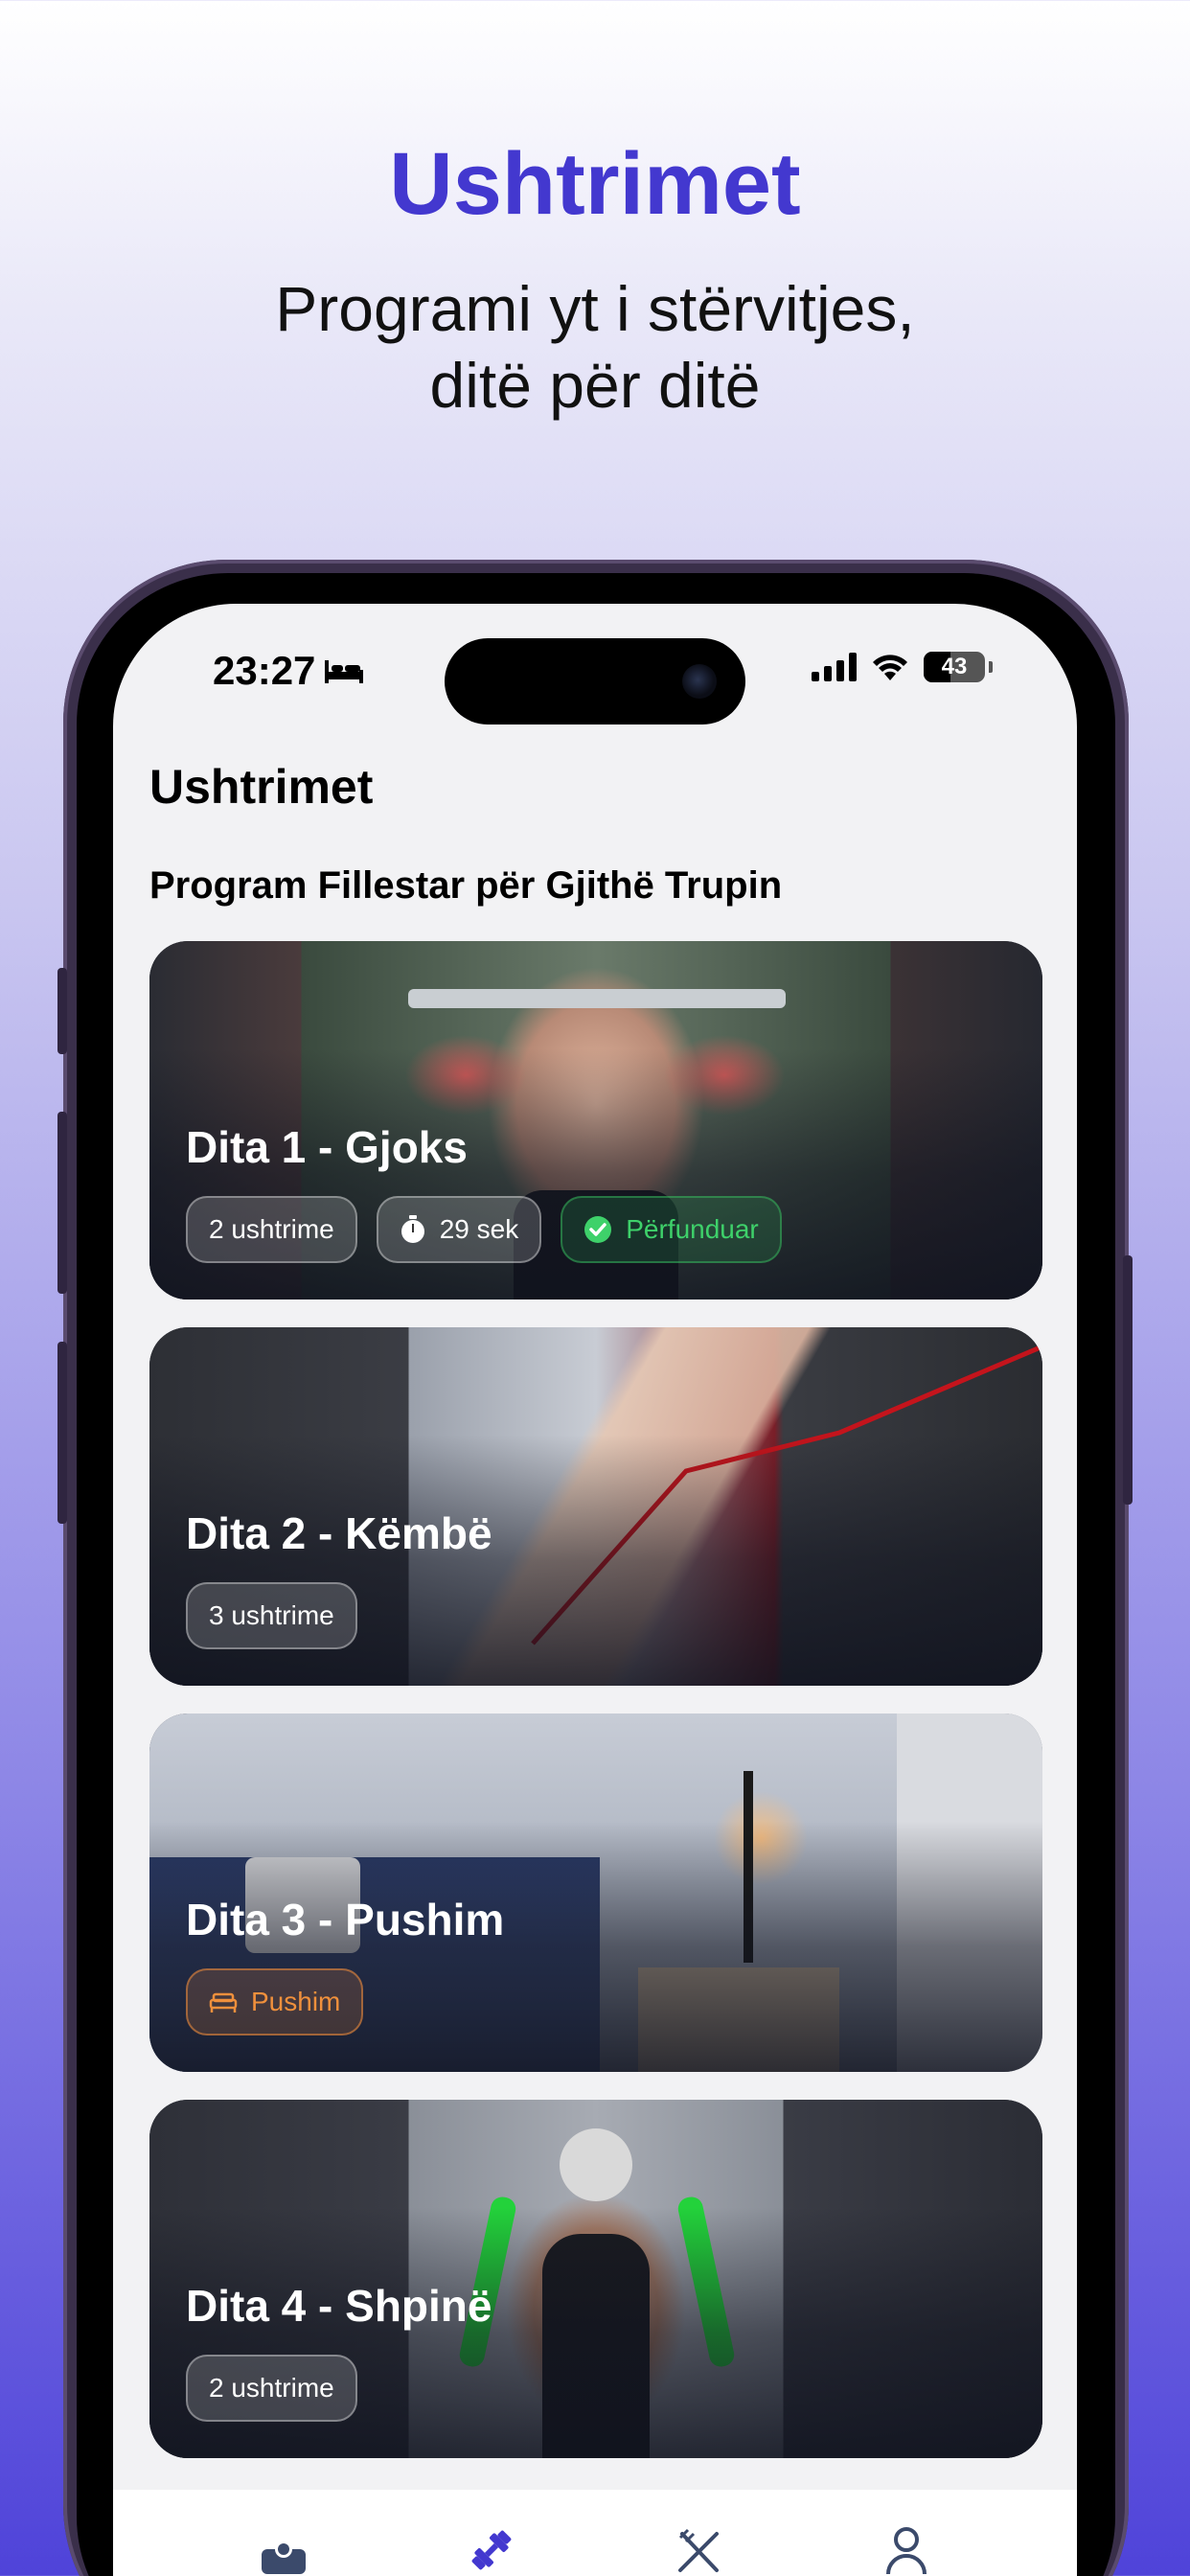  Describe the element at coordinates (595, 184) in the screenshot. I see `hero-title: Ushtrimet` at that location.